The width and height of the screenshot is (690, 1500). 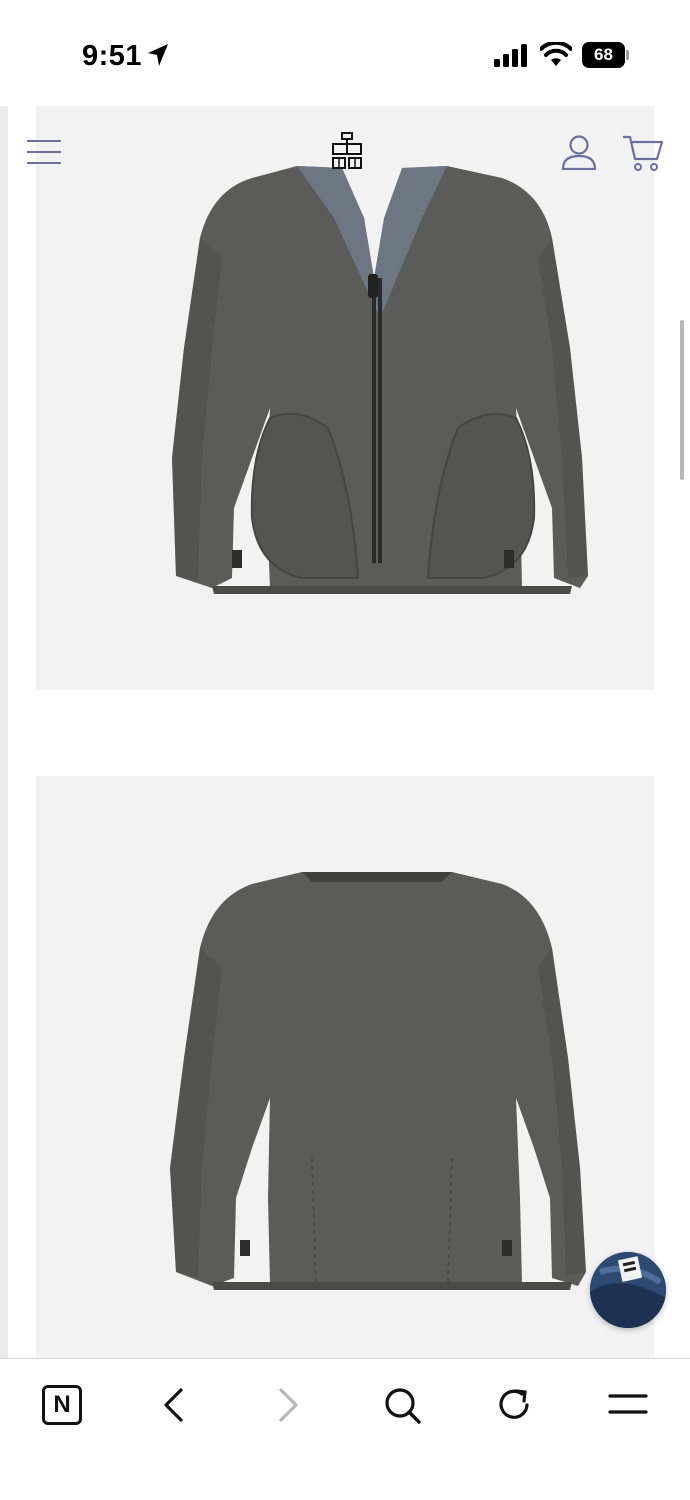 What do you see at coordinates (579, 152) in the screenshot?
I see `account-icon` at bounding box center [579, 152].